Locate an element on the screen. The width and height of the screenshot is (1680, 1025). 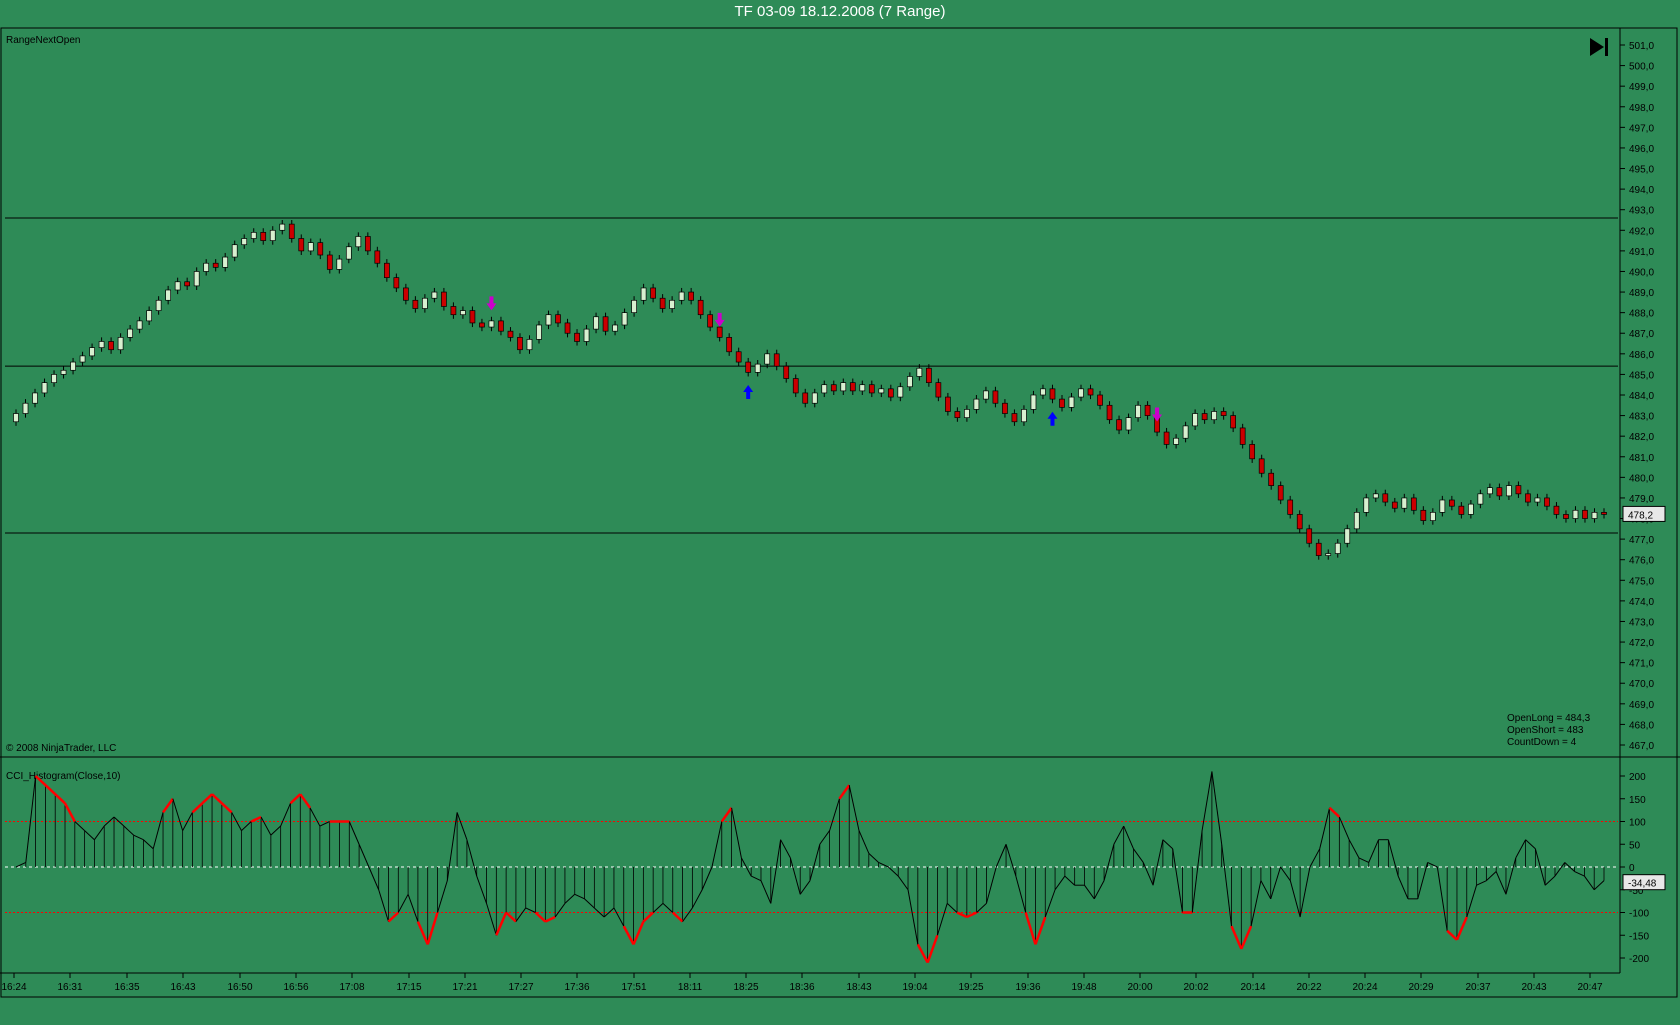
cci-last-value-label: -34,48 is located at coordinates (1642, 884).